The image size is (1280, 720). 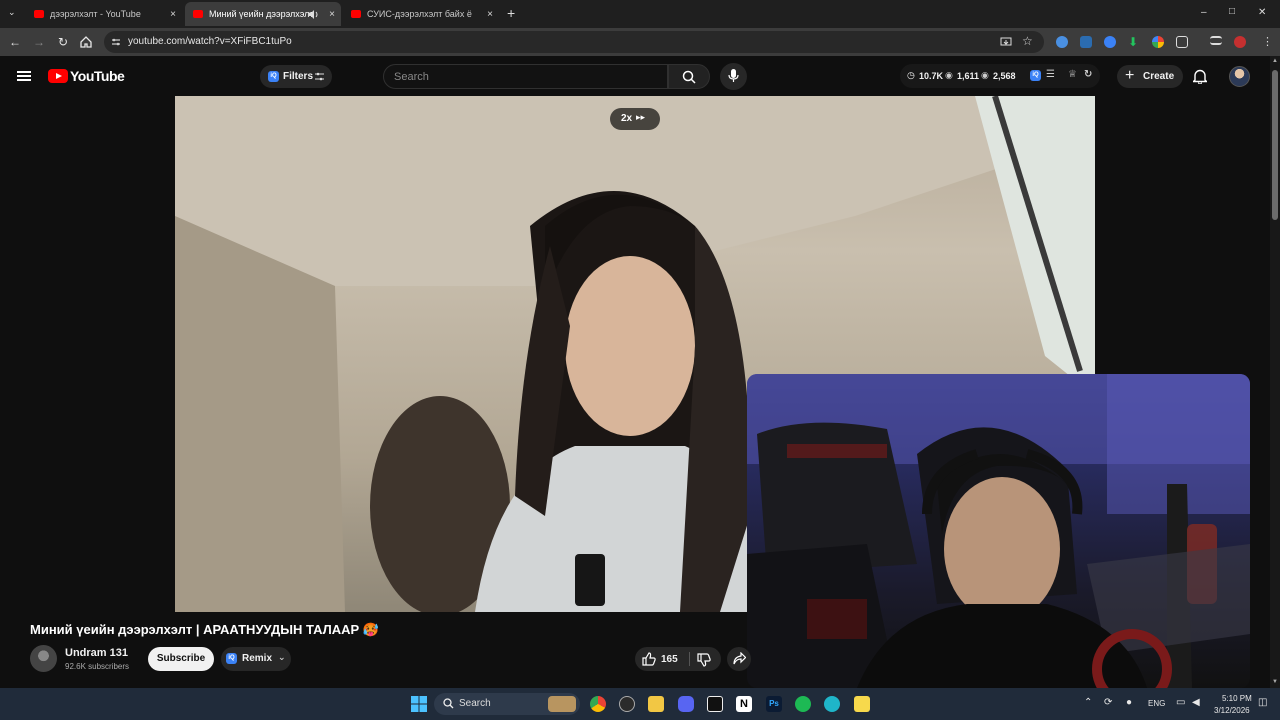 What do you see at coordinates (832, 704) in the screenshot?
I see `copilot-icon` at bounding box center [832, 704].